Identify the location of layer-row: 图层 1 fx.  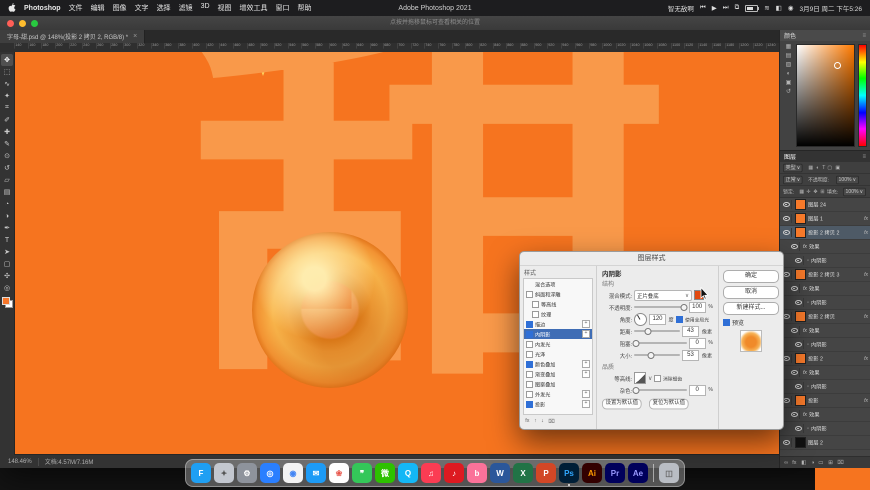
(825, 219).